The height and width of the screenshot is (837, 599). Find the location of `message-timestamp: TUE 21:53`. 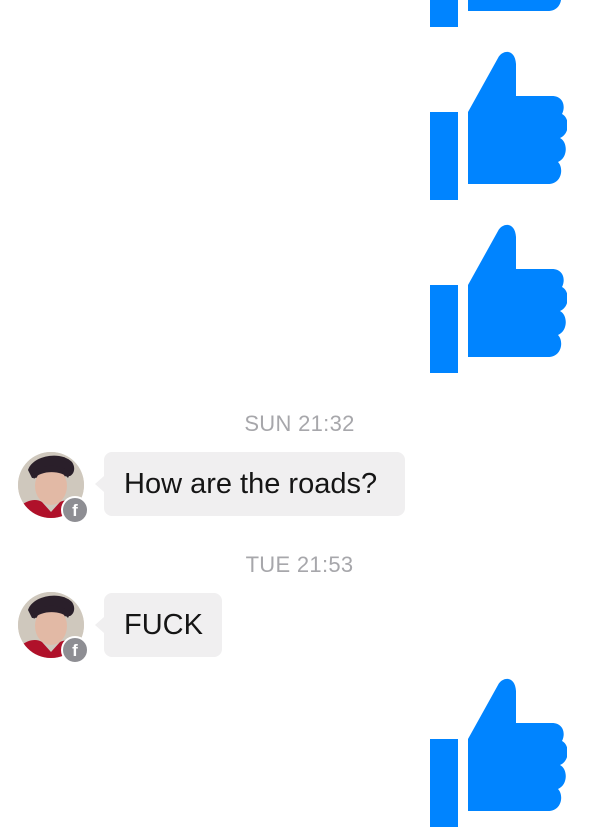

message-timestamp: TUE 21:53 is located at coordinates (299, 564).